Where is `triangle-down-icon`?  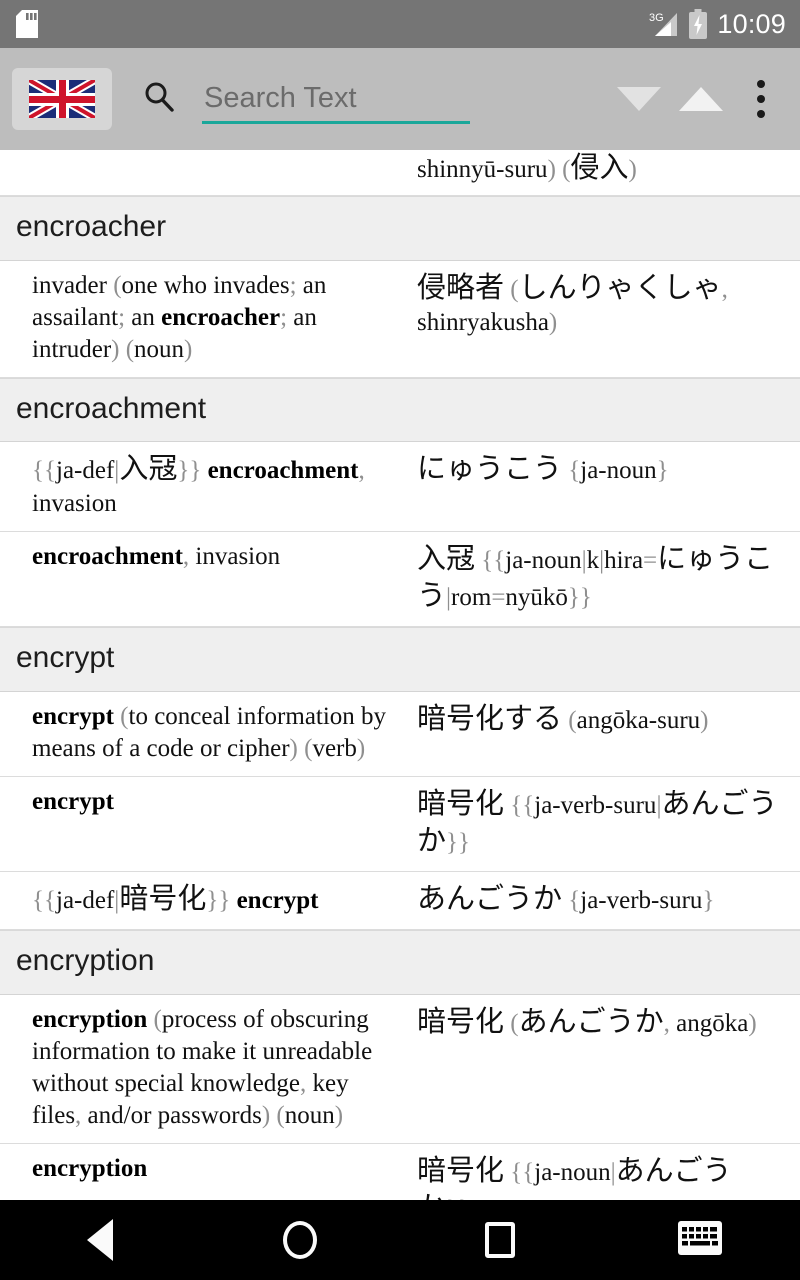
triangle-down-icon is located at coordinates (639, 99).